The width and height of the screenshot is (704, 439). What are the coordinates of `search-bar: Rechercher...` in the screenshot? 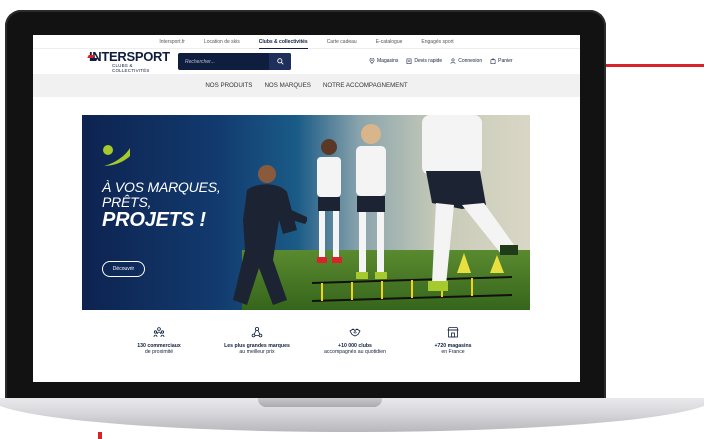 It's located at (234, 61).